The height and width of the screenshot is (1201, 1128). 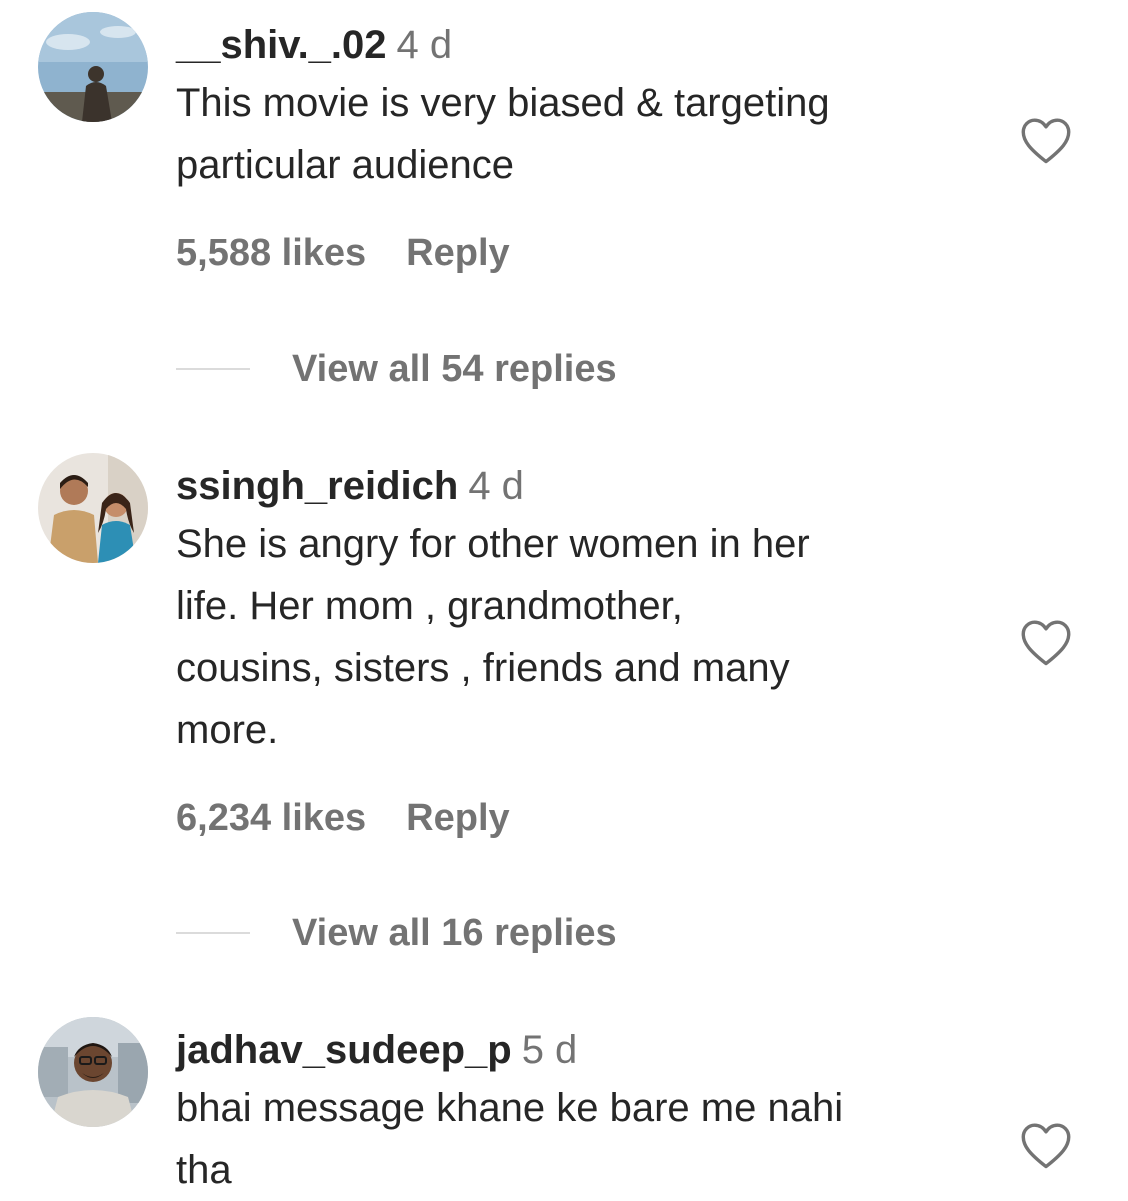 What do you see at coordinates (591, 1139) in the screenshot?
I see `comment-text: bhai message khane ke bare me nahi tha` at bounding box center [591, 1139].